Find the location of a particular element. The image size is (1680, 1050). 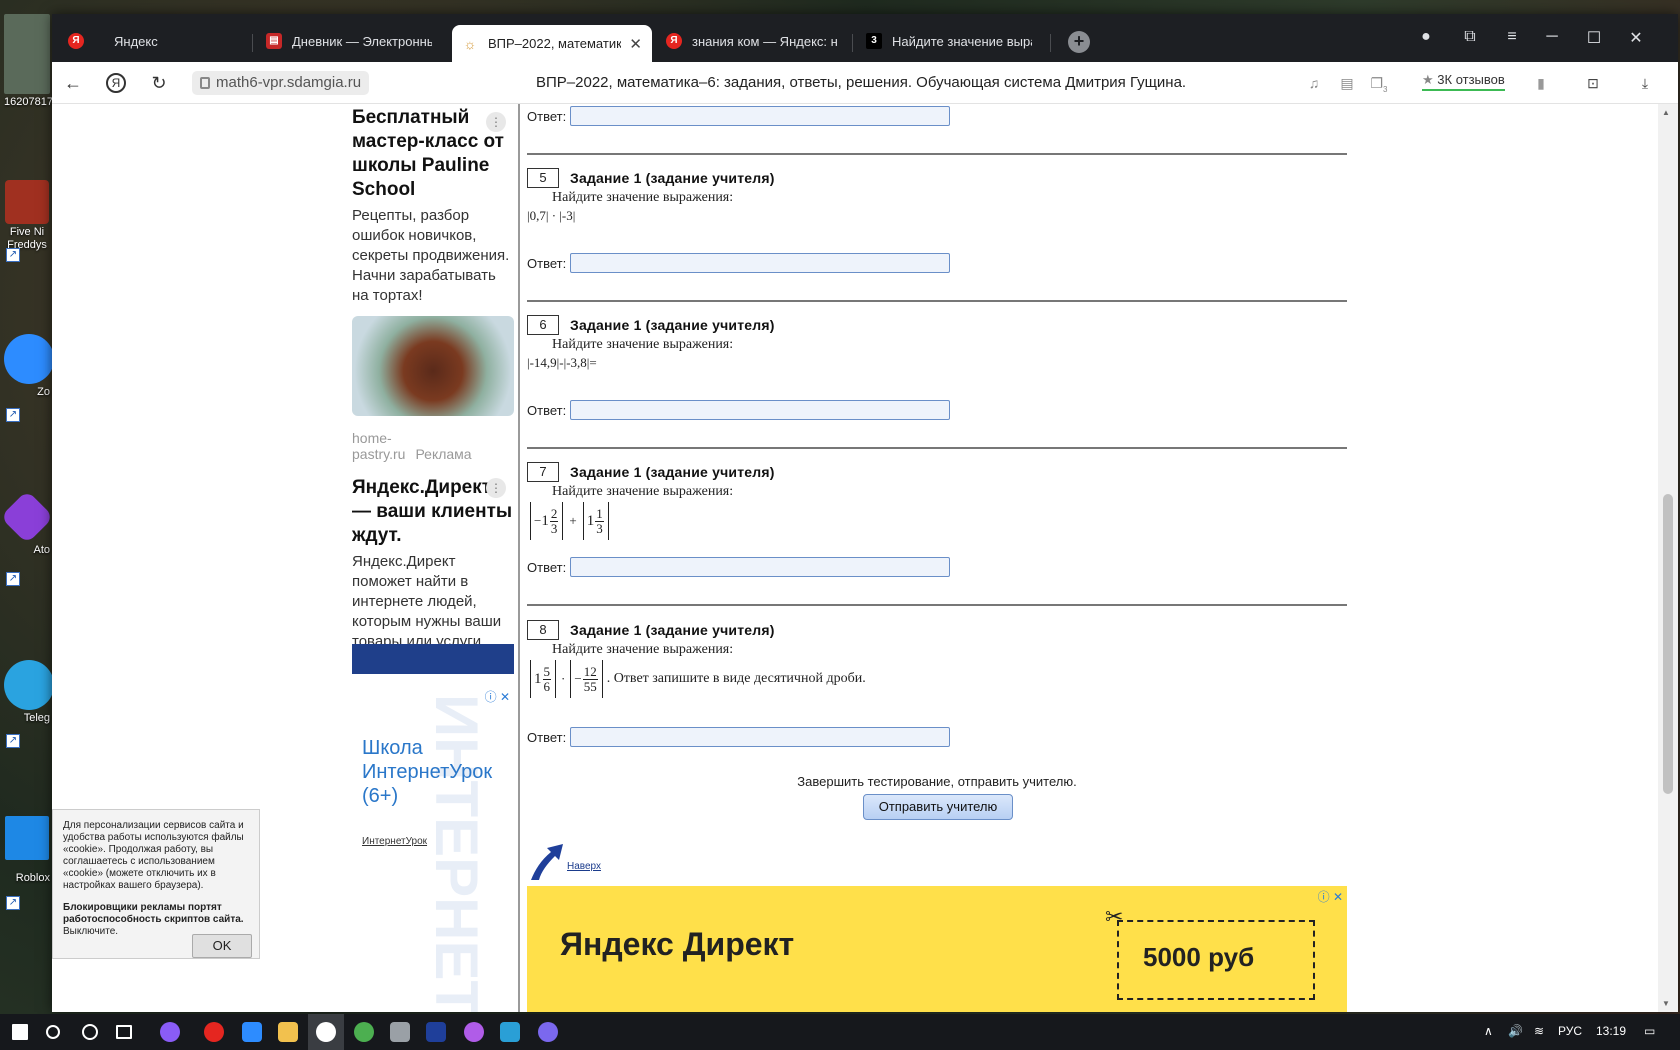

yandex-icon is located at coordinates (214, 1032).